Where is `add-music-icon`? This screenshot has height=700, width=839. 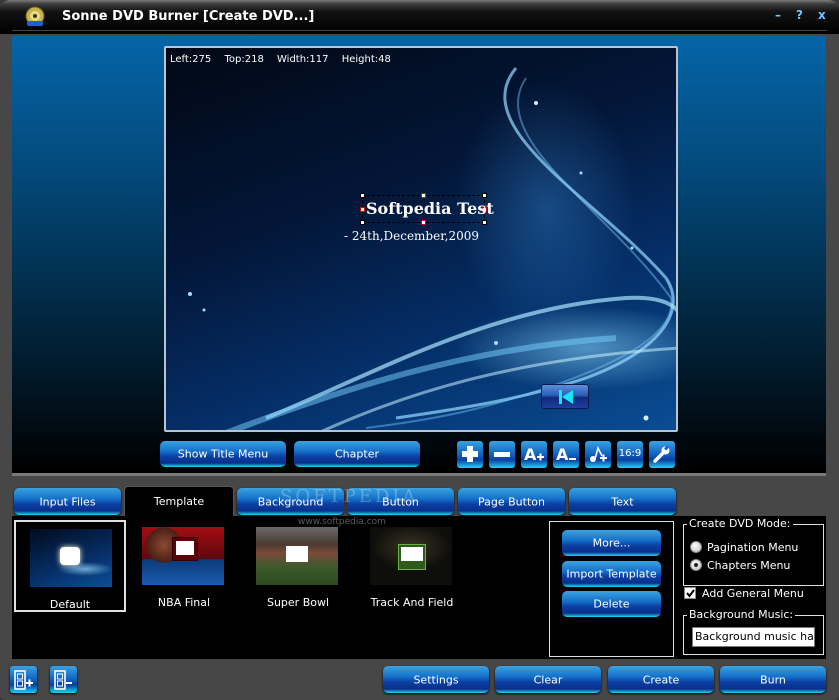
add-music-icon is located at coordinates (598, 453).